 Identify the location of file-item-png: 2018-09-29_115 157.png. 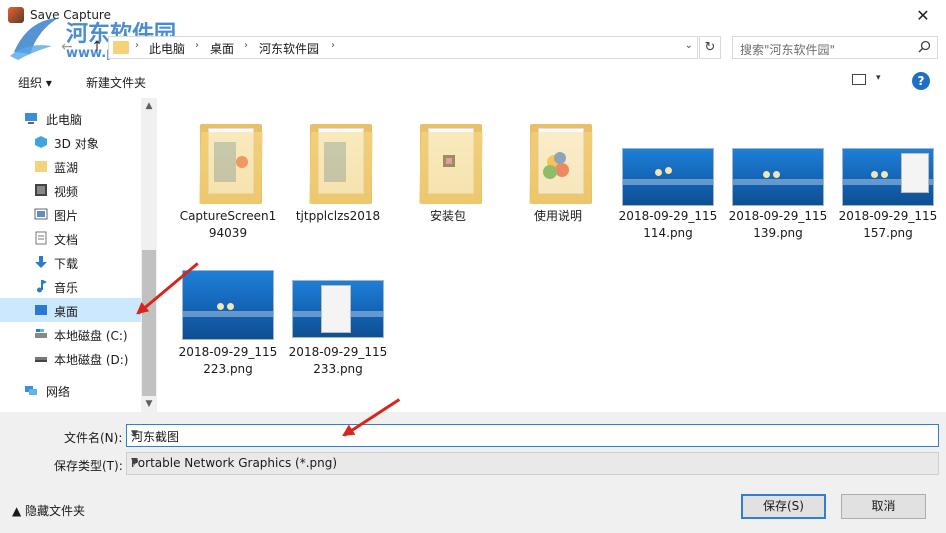
(888, 176).